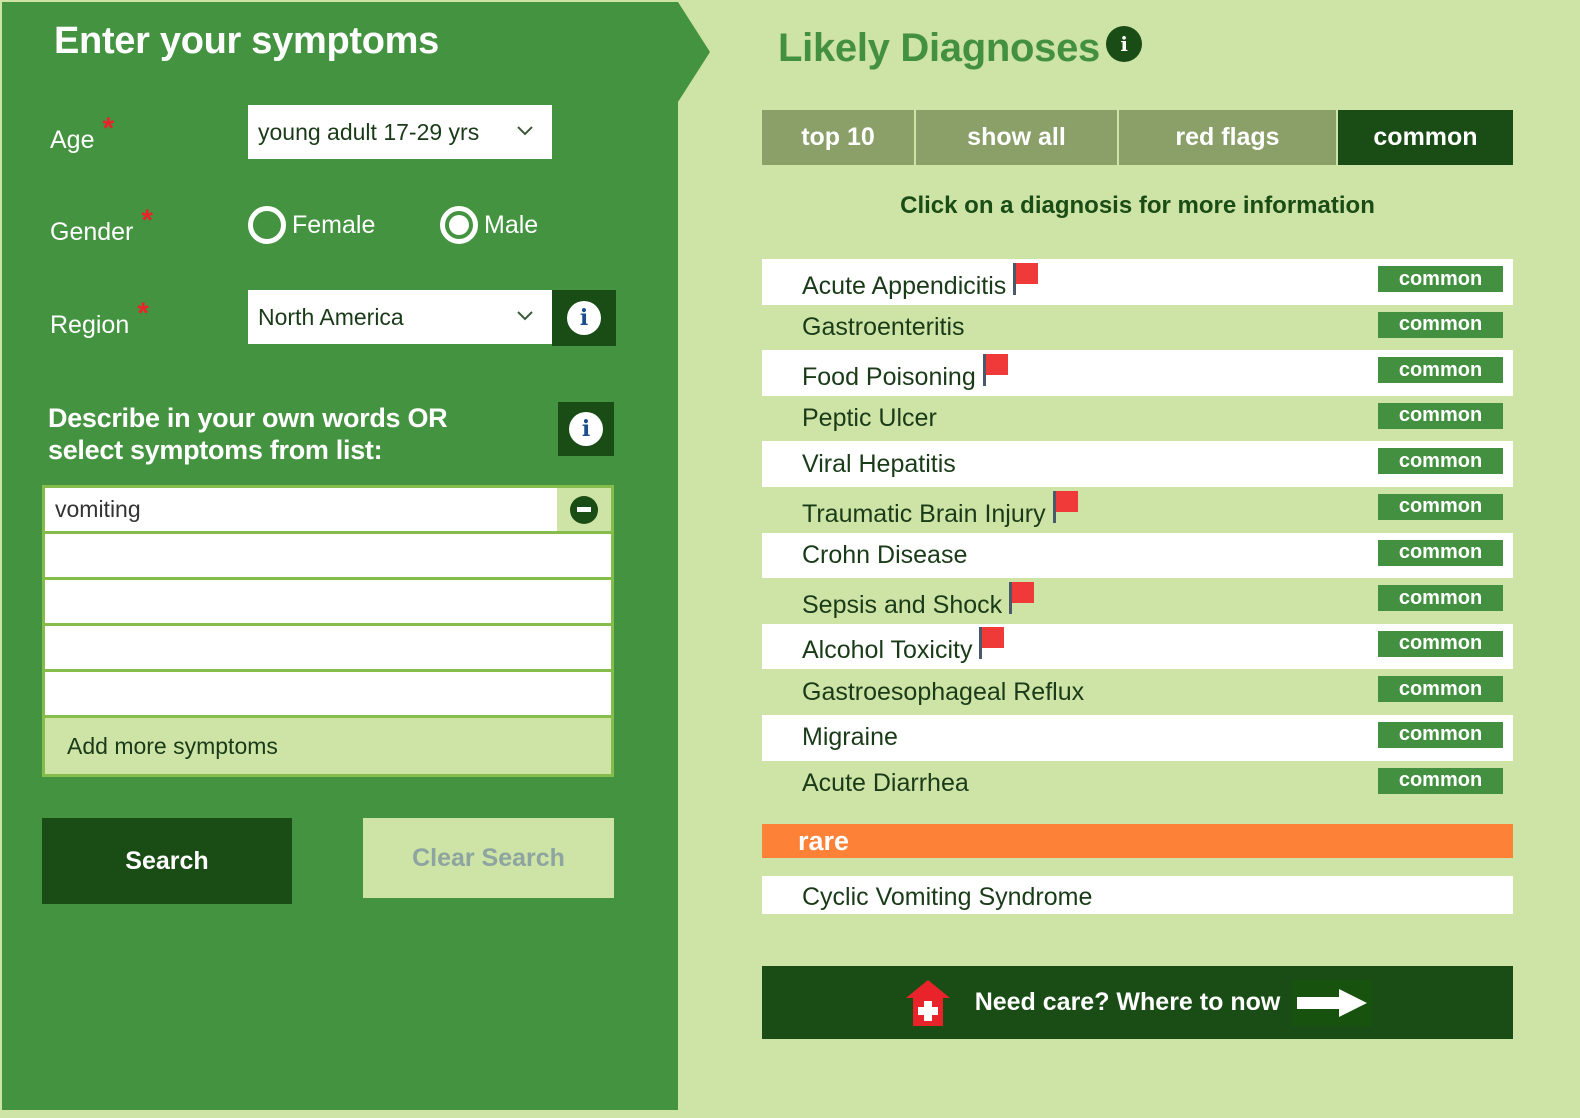 Image resolution: width=1580 pixels, height=1118 pixels. I want to click on hospital-house-icon, so click(927, 1002).